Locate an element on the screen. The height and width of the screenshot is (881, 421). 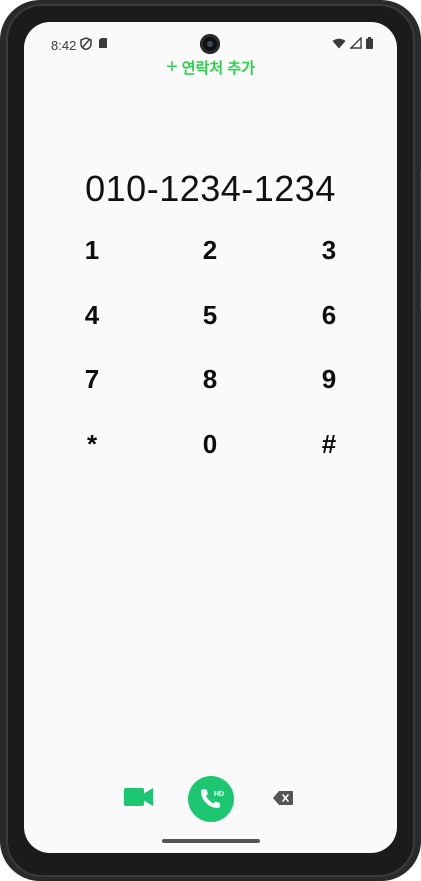
video-camera-icon is located at coordinates (138, 797).